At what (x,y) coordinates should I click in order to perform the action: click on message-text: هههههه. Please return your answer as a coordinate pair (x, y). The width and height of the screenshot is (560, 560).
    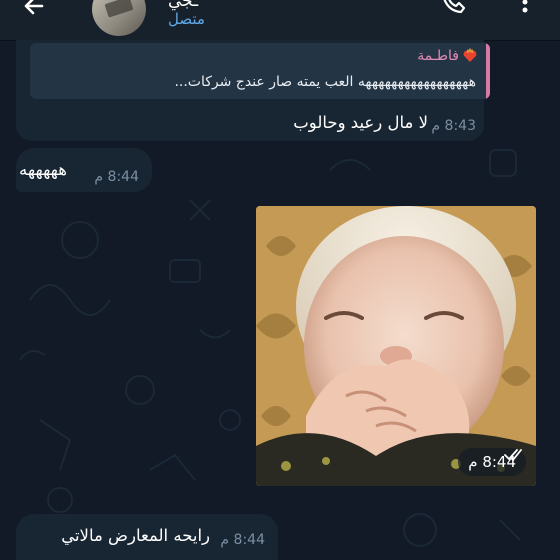
    Looking at the image, I should click on (43, 169).